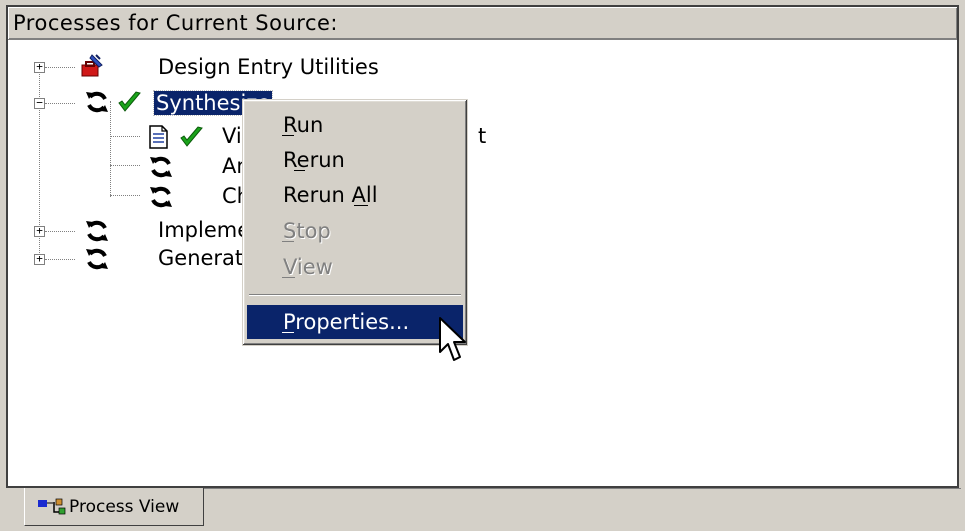  What do you see at coordinates (200, 258) in the screenshot?
I see `tree-item-label: Generat` at bounding box center [200, 258].